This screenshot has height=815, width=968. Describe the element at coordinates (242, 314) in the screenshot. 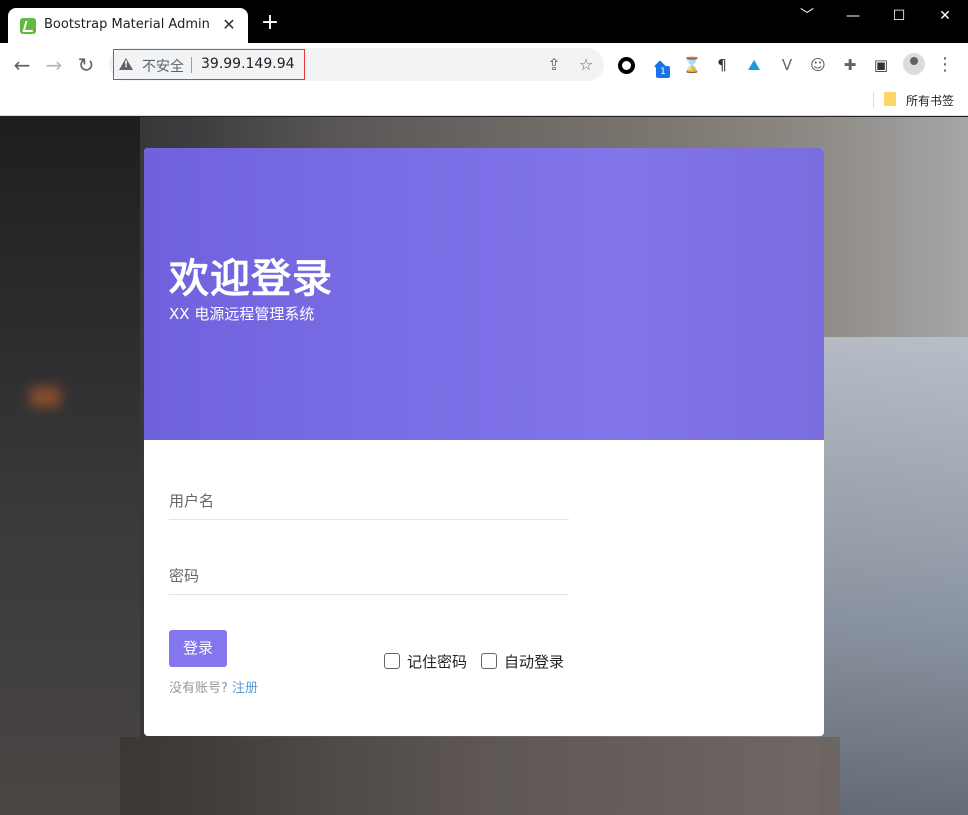

I see `login-subtitle: XX 电源远程管理系统` at that location.